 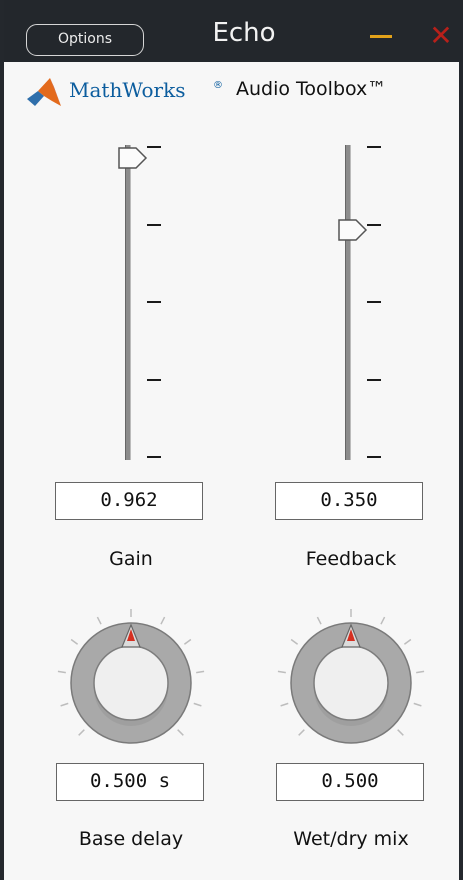 I want to click on wet-dry-mix-label: Wet/dry mix, so click(x=351, y=839).